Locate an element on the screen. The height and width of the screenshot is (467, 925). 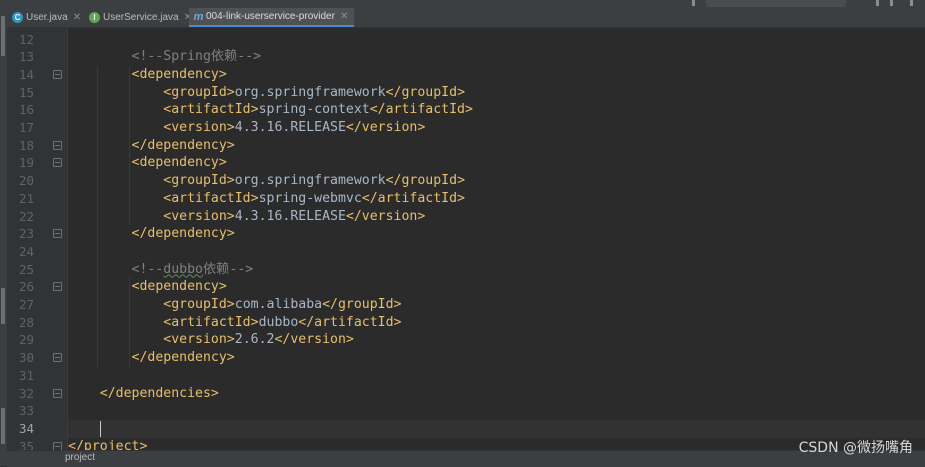
tag-value: com.alibaba is located at coordinates (278, 304).